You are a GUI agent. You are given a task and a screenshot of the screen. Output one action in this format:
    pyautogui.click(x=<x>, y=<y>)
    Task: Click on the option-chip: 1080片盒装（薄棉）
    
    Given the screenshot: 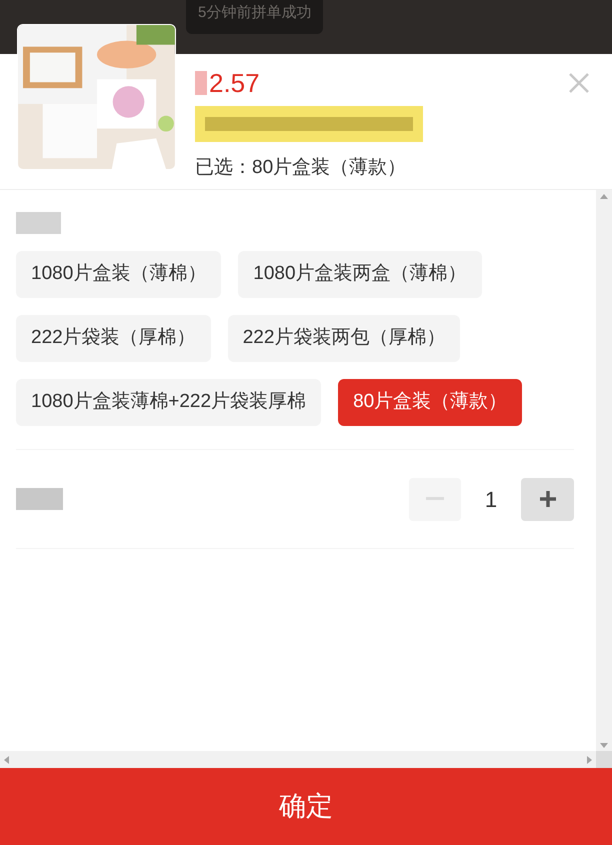 What is the action you would take?
    pyautogui.click(x=119, y=274)
    